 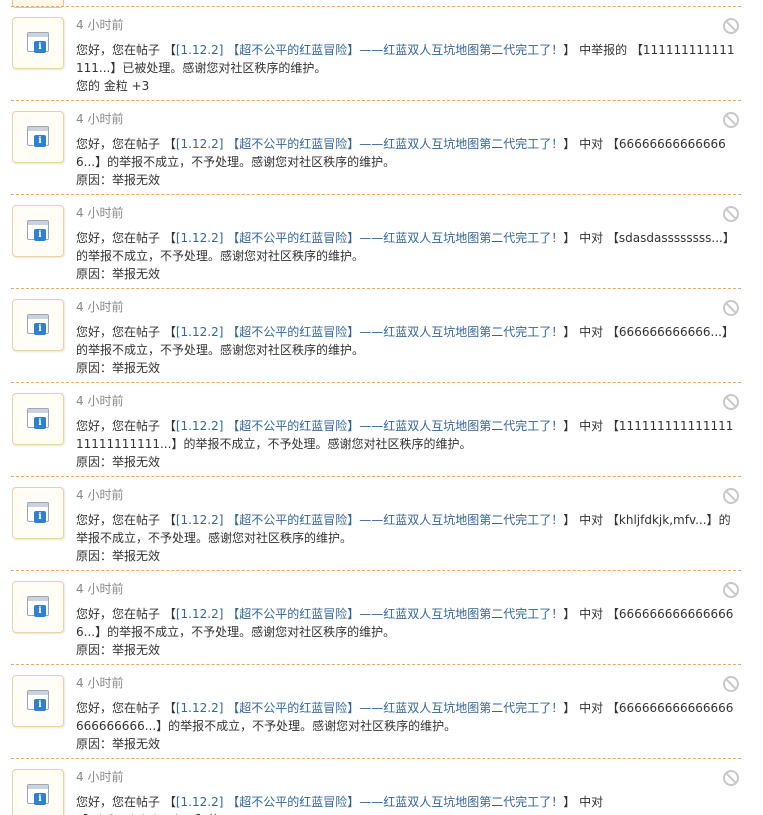 I want to click on message-suffix: 已被处理。感谢您对社区秩序的维护。, so click(x=224, y=68).